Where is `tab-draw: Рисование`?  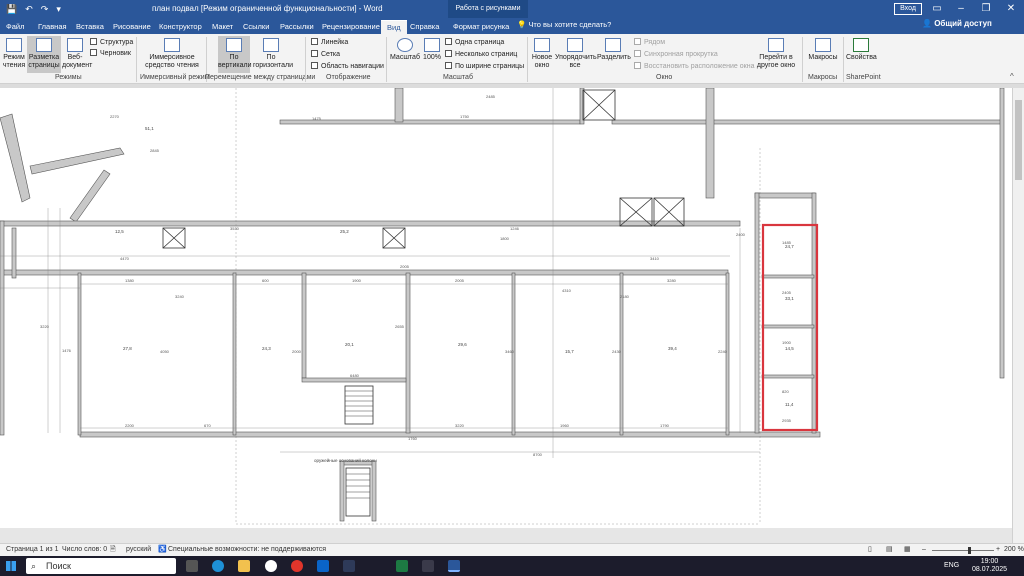 tab-draw: Рисование is located at coordinates (132, 27).